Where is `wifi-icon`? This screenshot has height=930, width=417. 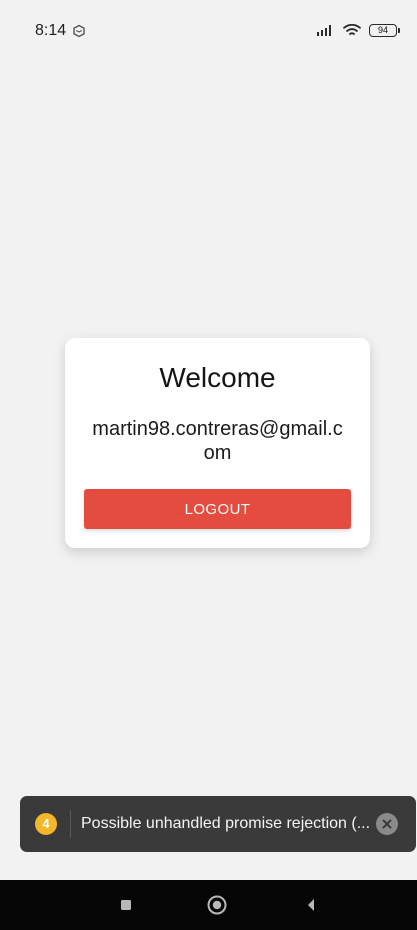 wifi-icon is located at coordinates (352, 30).